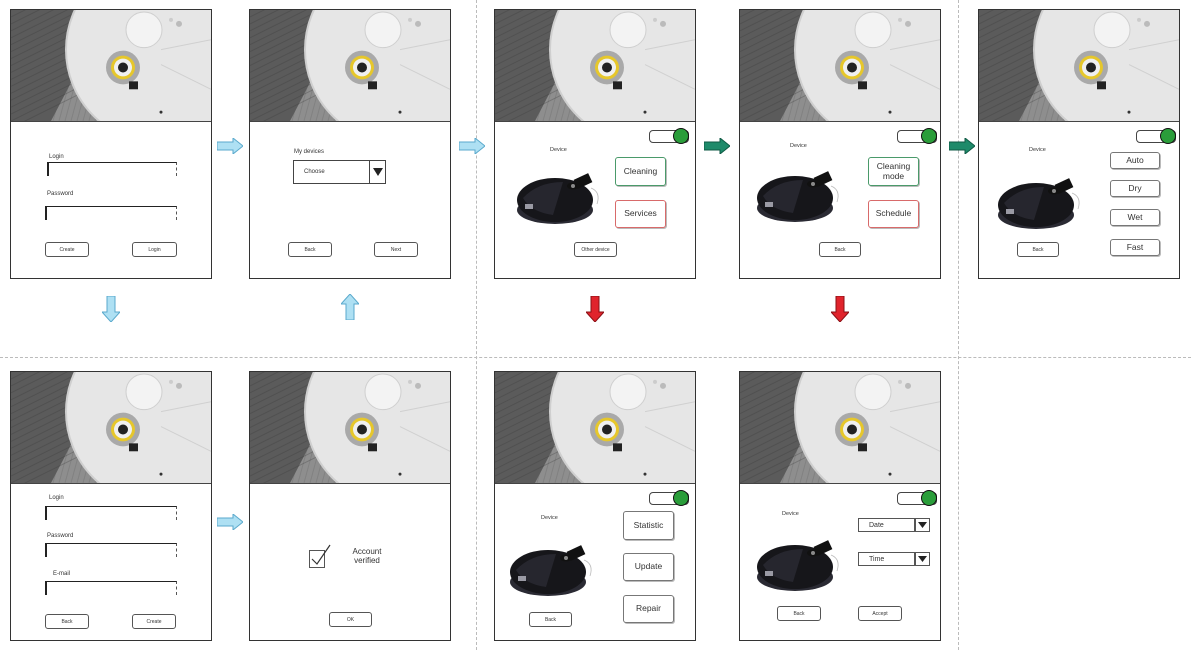 Image resolution: width=1191 pixels, height=650 pixels. Describe the element at coordinates (350, 506) in the screenshot. I see `verified-screen: Account verified OK` at that location.